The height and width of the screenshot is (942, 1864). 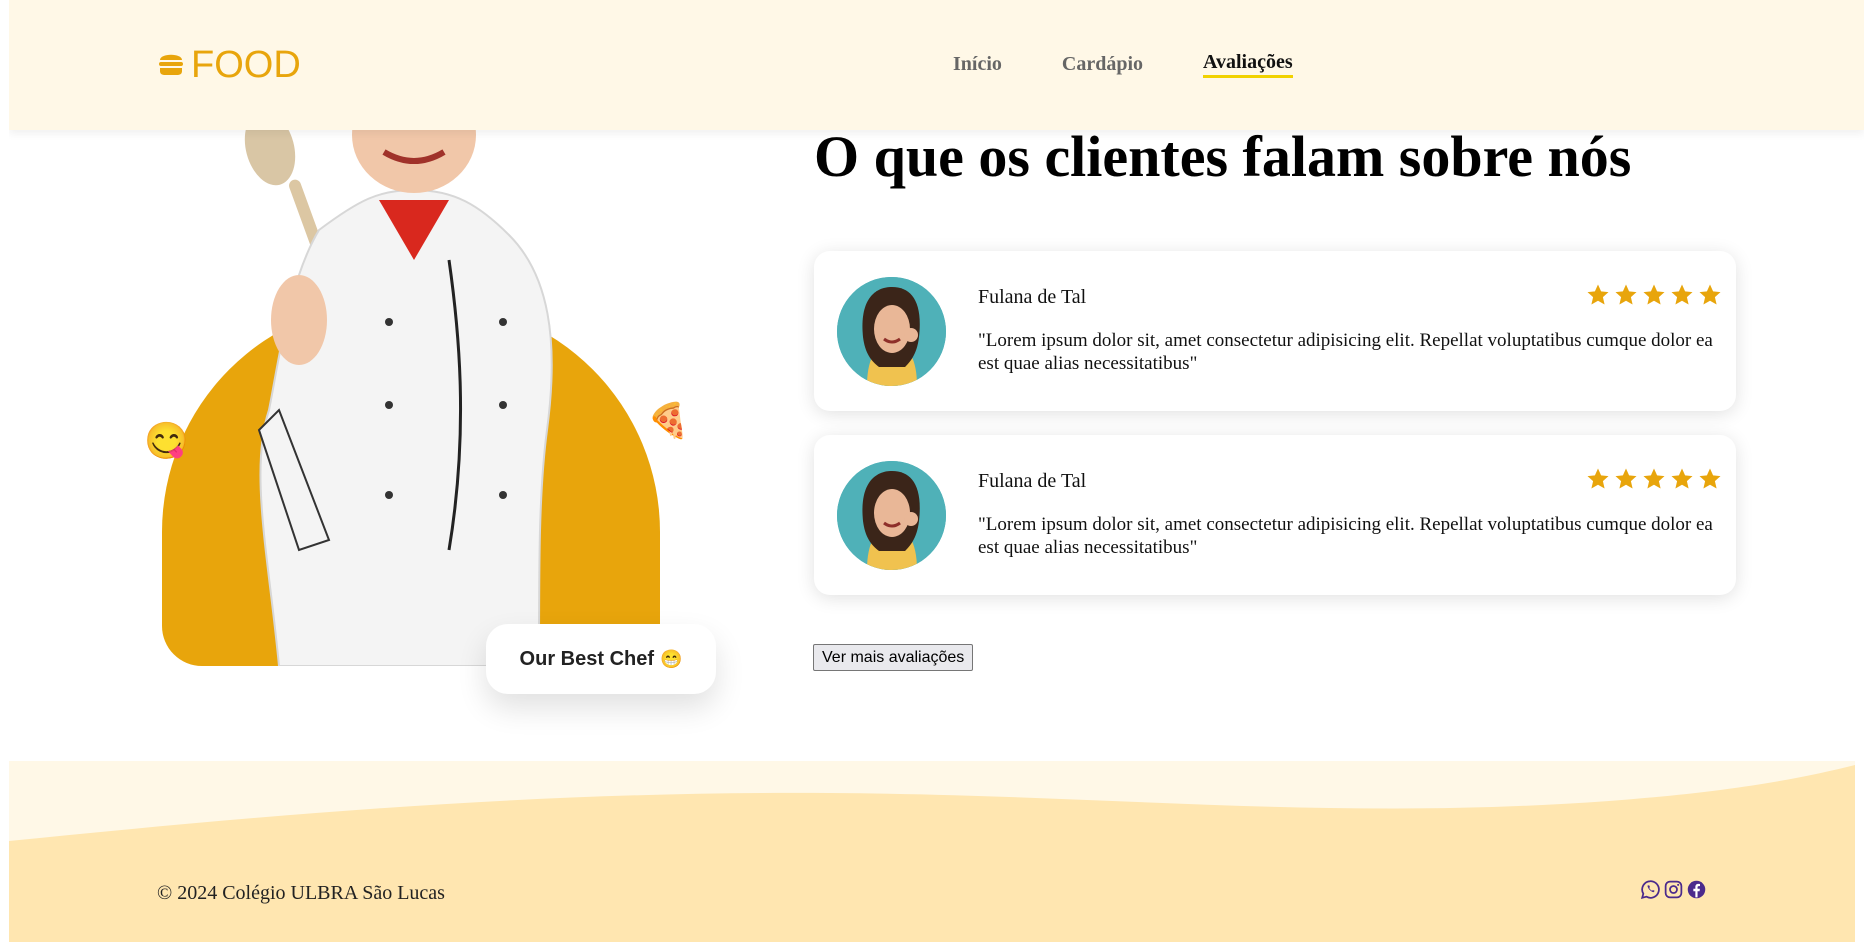 I want to click on burger-icon, so click(x=171, y=65).